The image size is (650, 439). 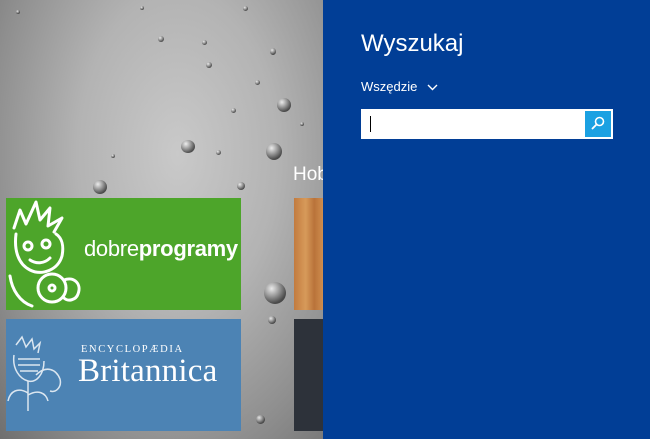 What do you see at coordinates (148, 371) in the screenshot?
I see `britannica-wordmark: Britannica` at bounding box center [148, 371].